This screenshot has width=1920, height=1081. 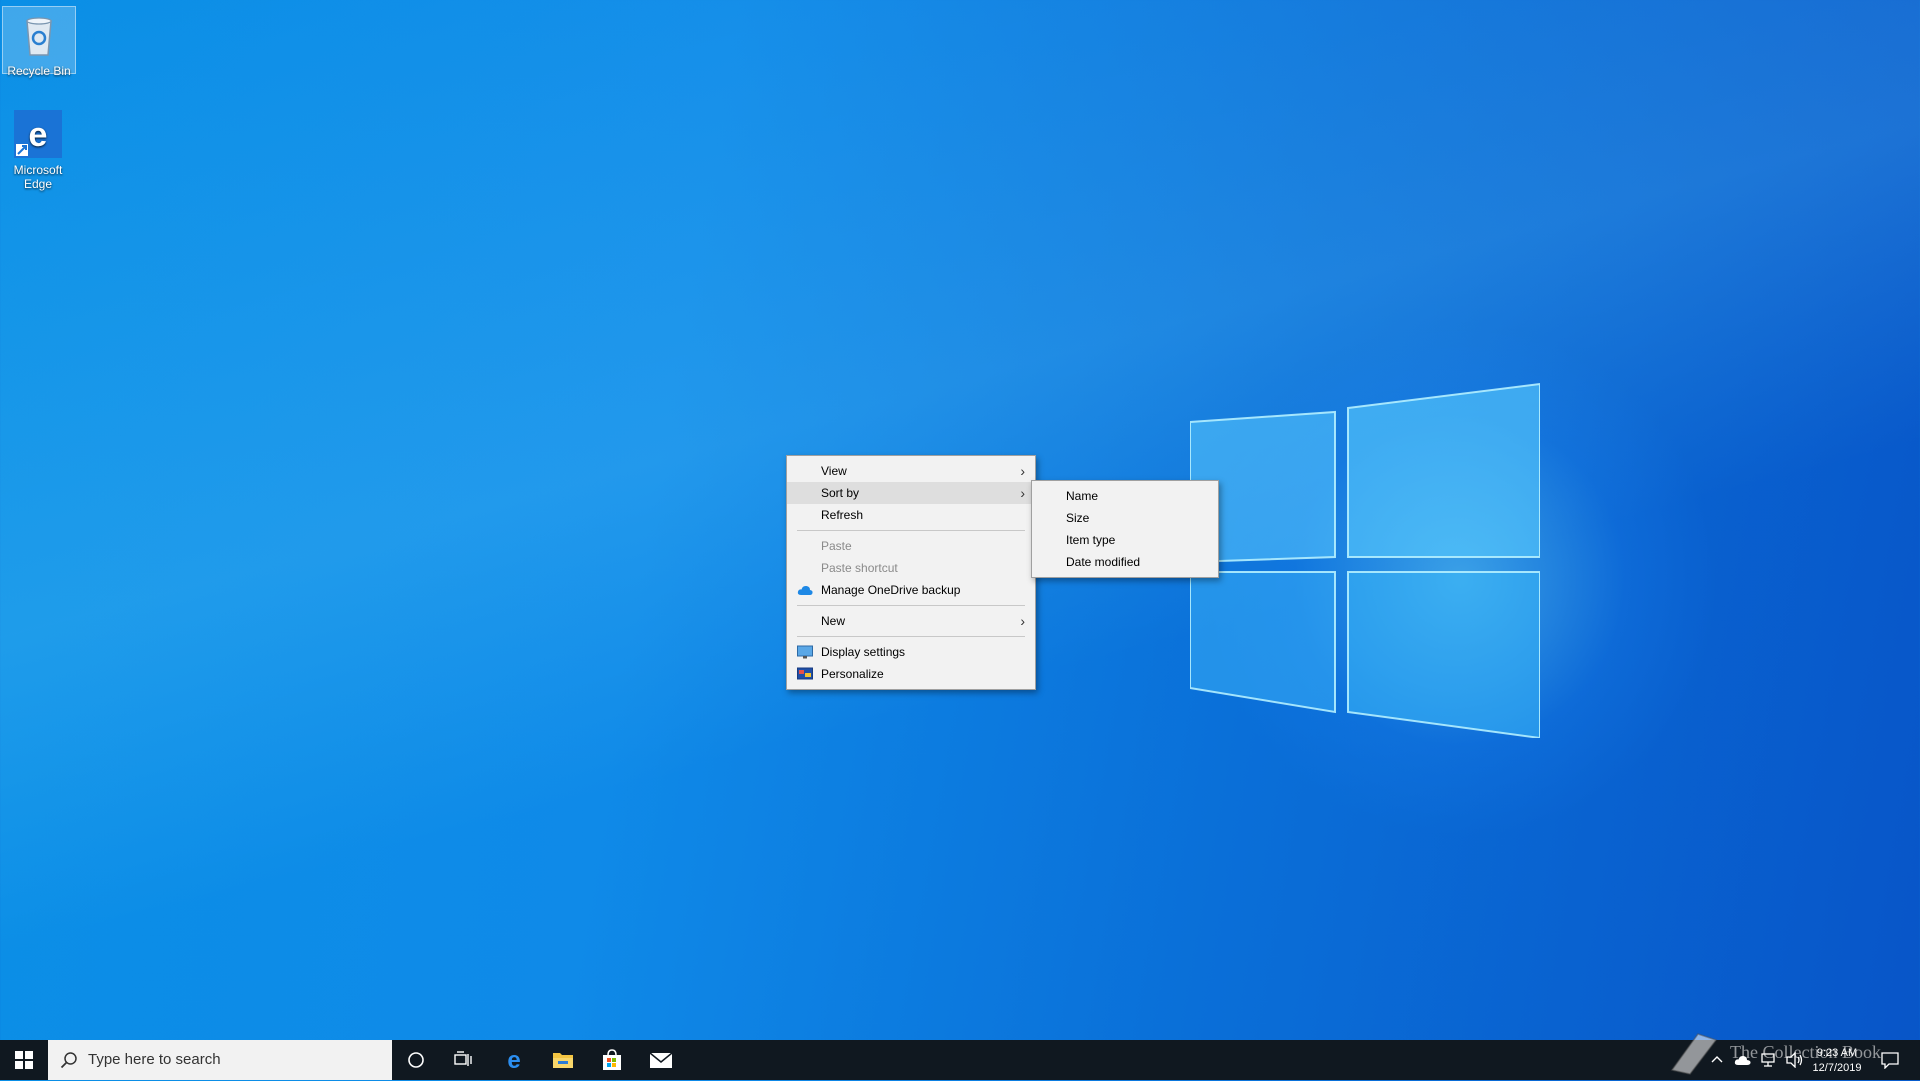 I want to click on cortana-button, so click(x=416, y=1060).